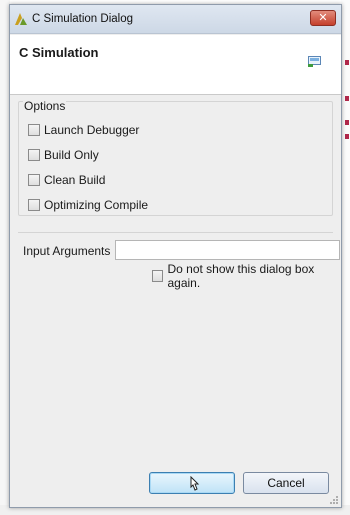 The image size is (350, 515). I want to click on optimizing-compile-option: Optimizing Compile, so click(88, 205).